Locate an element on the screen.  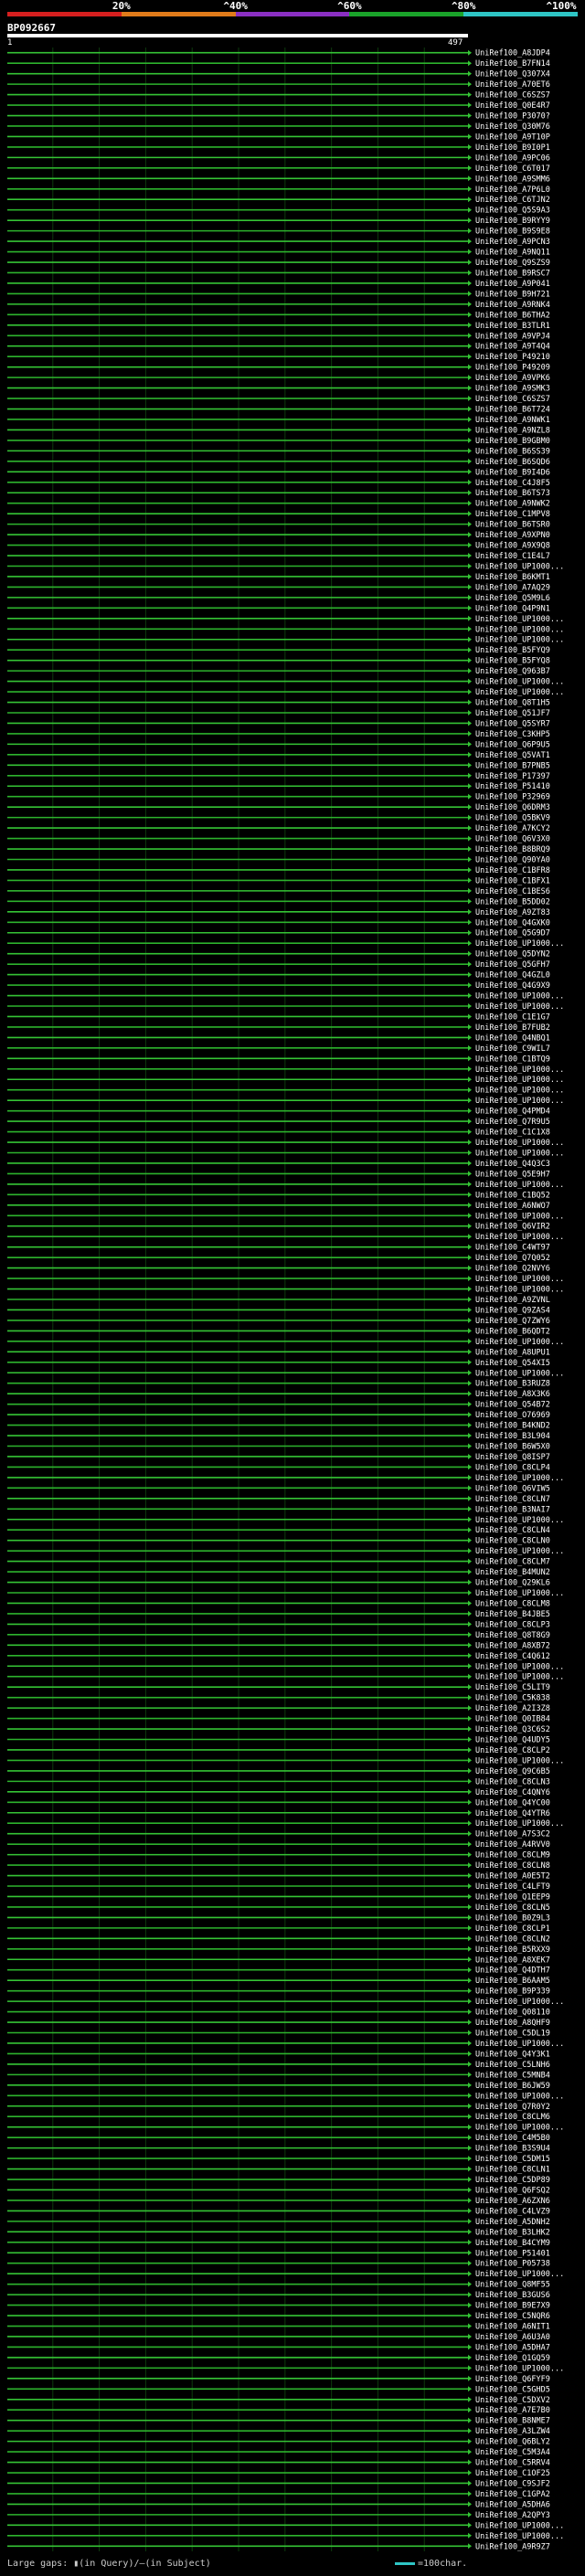
hit-label: UniRef100_Q7R0Y2 is located at coordinates (512, 2107).